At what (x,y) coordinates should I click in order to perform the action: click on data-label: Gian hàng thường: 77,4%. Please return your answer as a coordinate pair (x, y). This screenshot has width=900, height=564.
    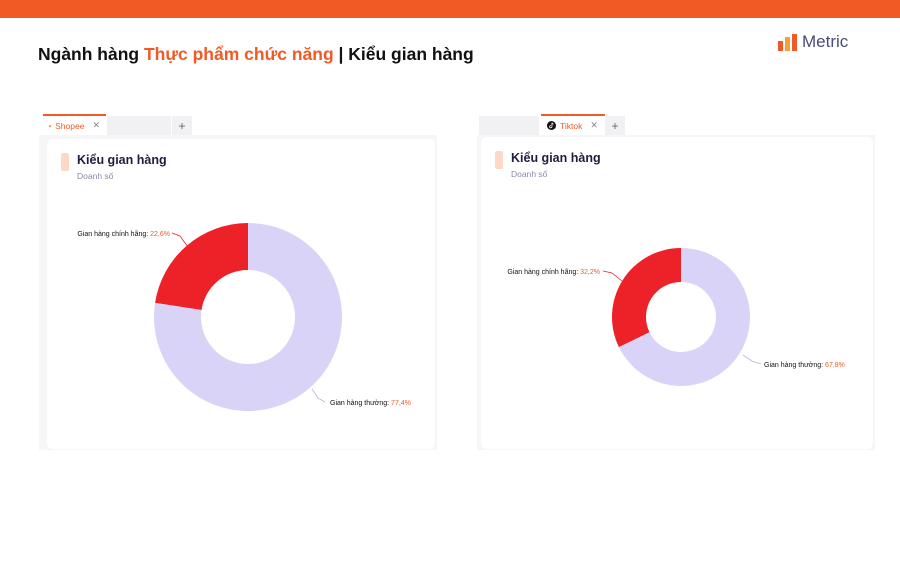
    Looking at the image, I should click on (370, 403).